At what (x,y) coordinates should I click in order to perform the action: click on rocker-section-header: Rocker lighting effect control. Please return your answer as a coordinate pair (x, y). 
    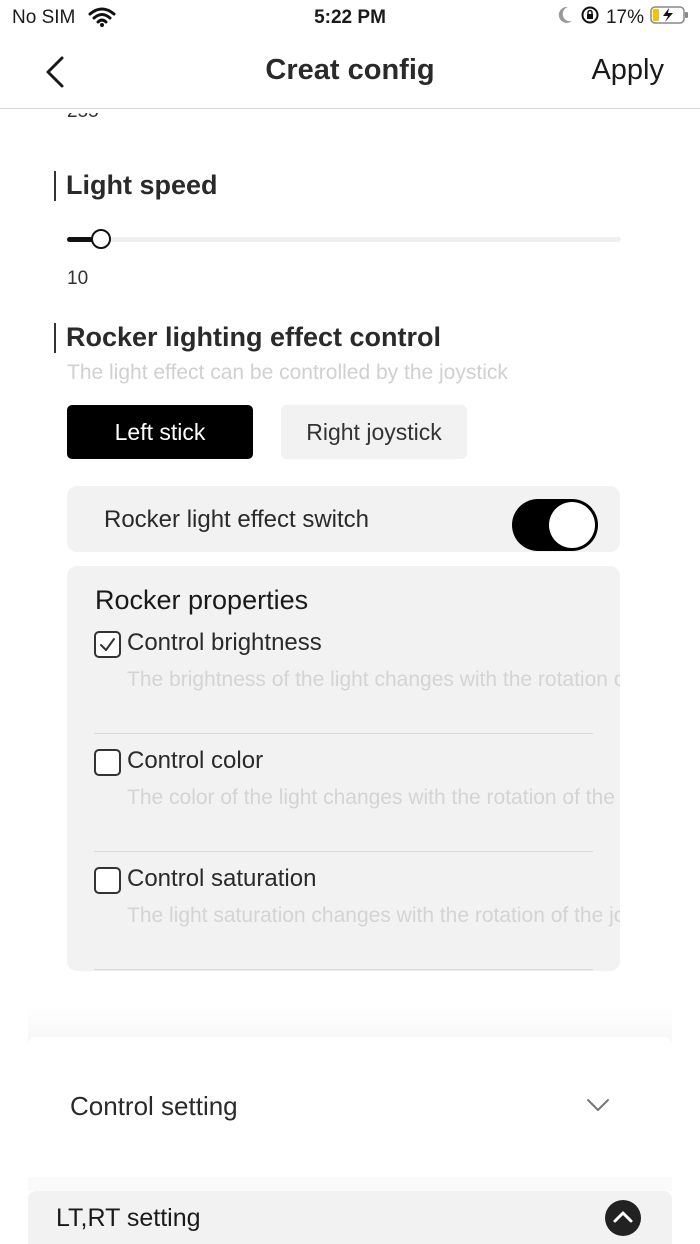
    Looking at the image, I should click on (247, 337).